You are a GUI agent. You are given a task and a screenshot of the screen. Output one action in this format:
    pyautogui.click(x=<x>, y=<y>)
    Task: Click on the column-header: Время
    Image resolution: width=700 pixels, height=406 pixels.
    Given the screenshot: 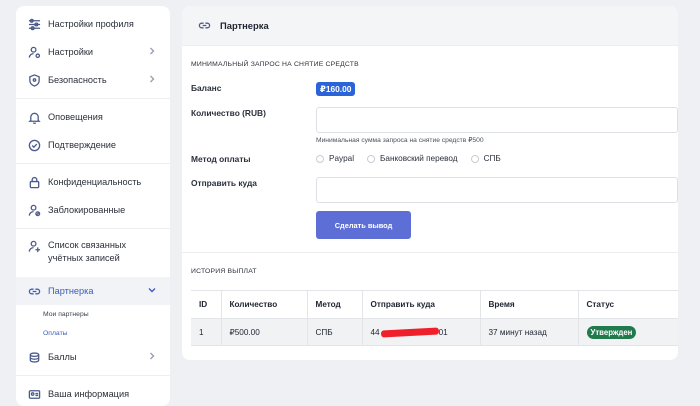 What is the action you would take?
    pyautogui.click(x=528, y=304)
    